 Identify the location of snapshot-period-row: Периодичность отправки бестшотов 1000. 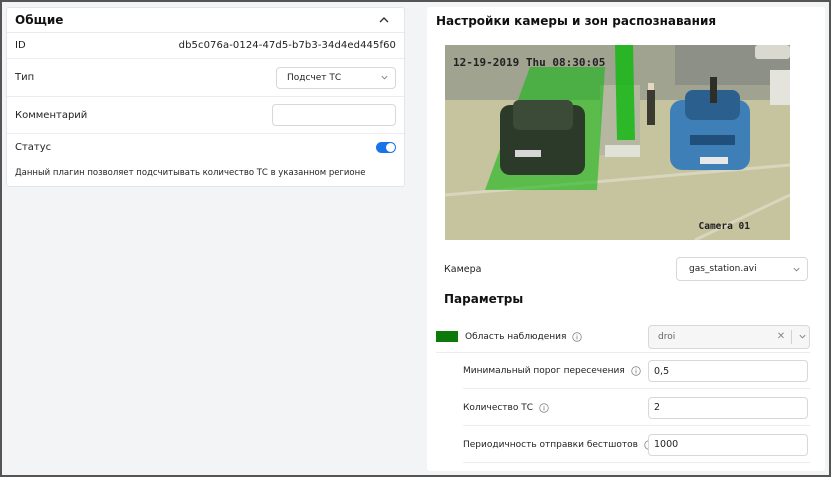
(636, 445).